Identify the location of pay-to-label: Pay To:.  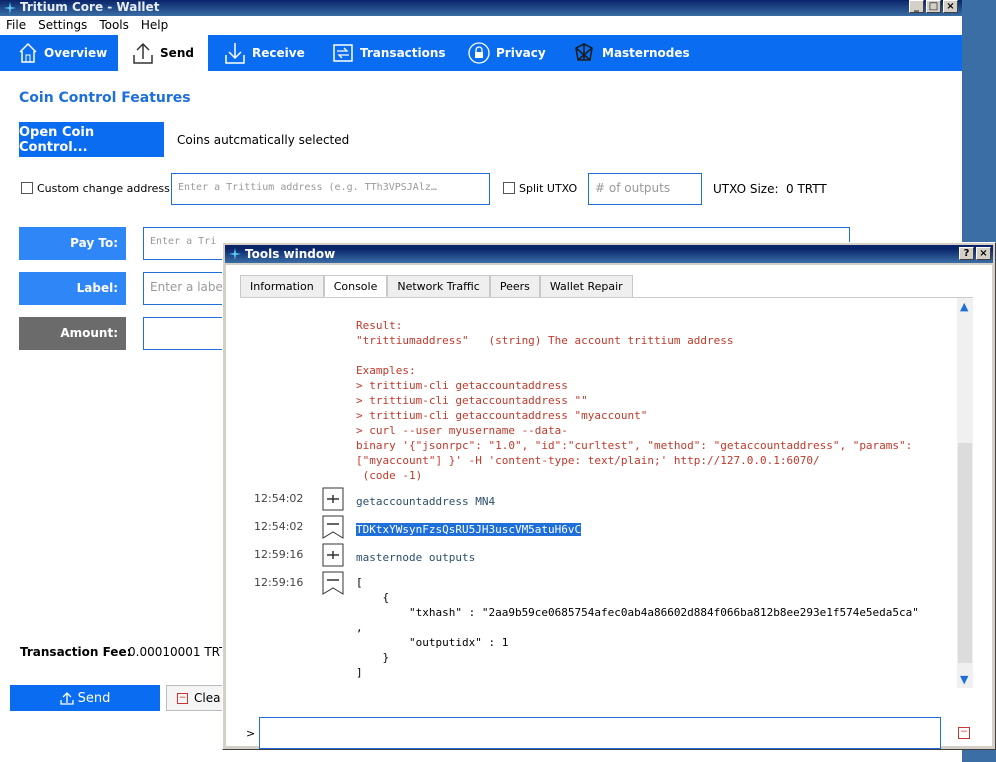
(72, 243).